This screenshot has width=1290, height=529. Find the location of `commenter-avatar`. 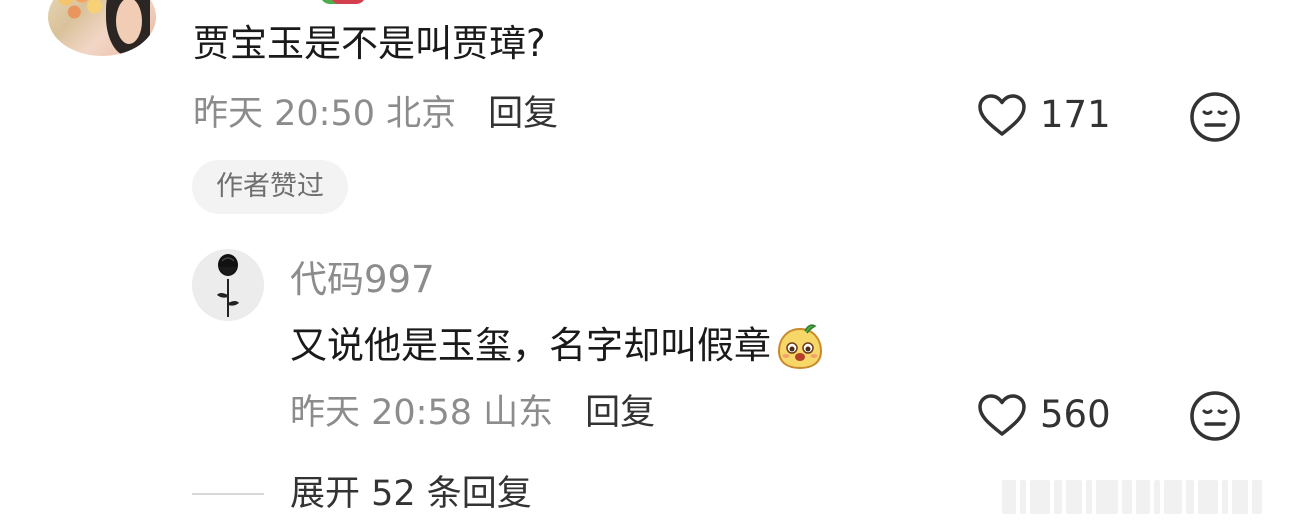

commenter-avatar is located at coordinates (102, 28).